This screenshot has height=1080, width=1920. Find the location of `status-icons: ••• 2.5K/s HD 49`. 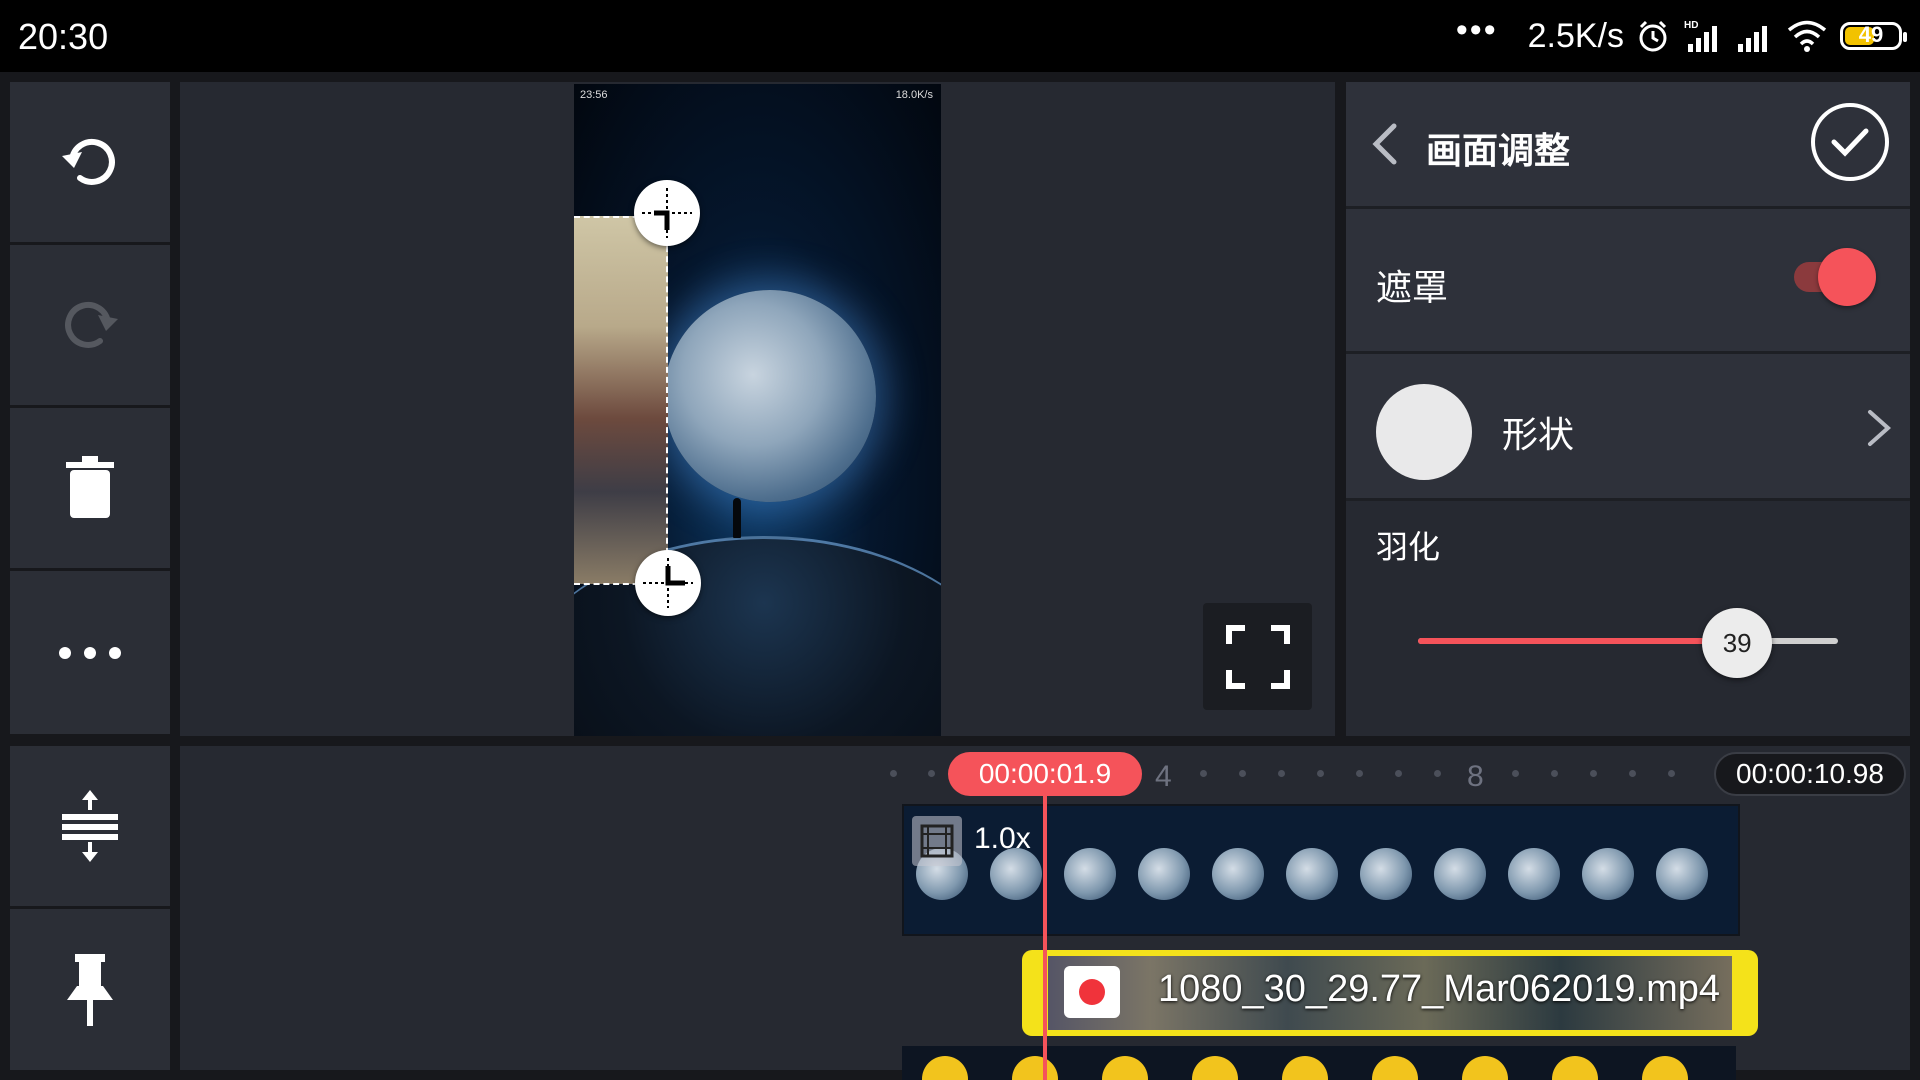

status-icons: ••• 2.5K/s HD 49 is located at coordinates (1681, 34).